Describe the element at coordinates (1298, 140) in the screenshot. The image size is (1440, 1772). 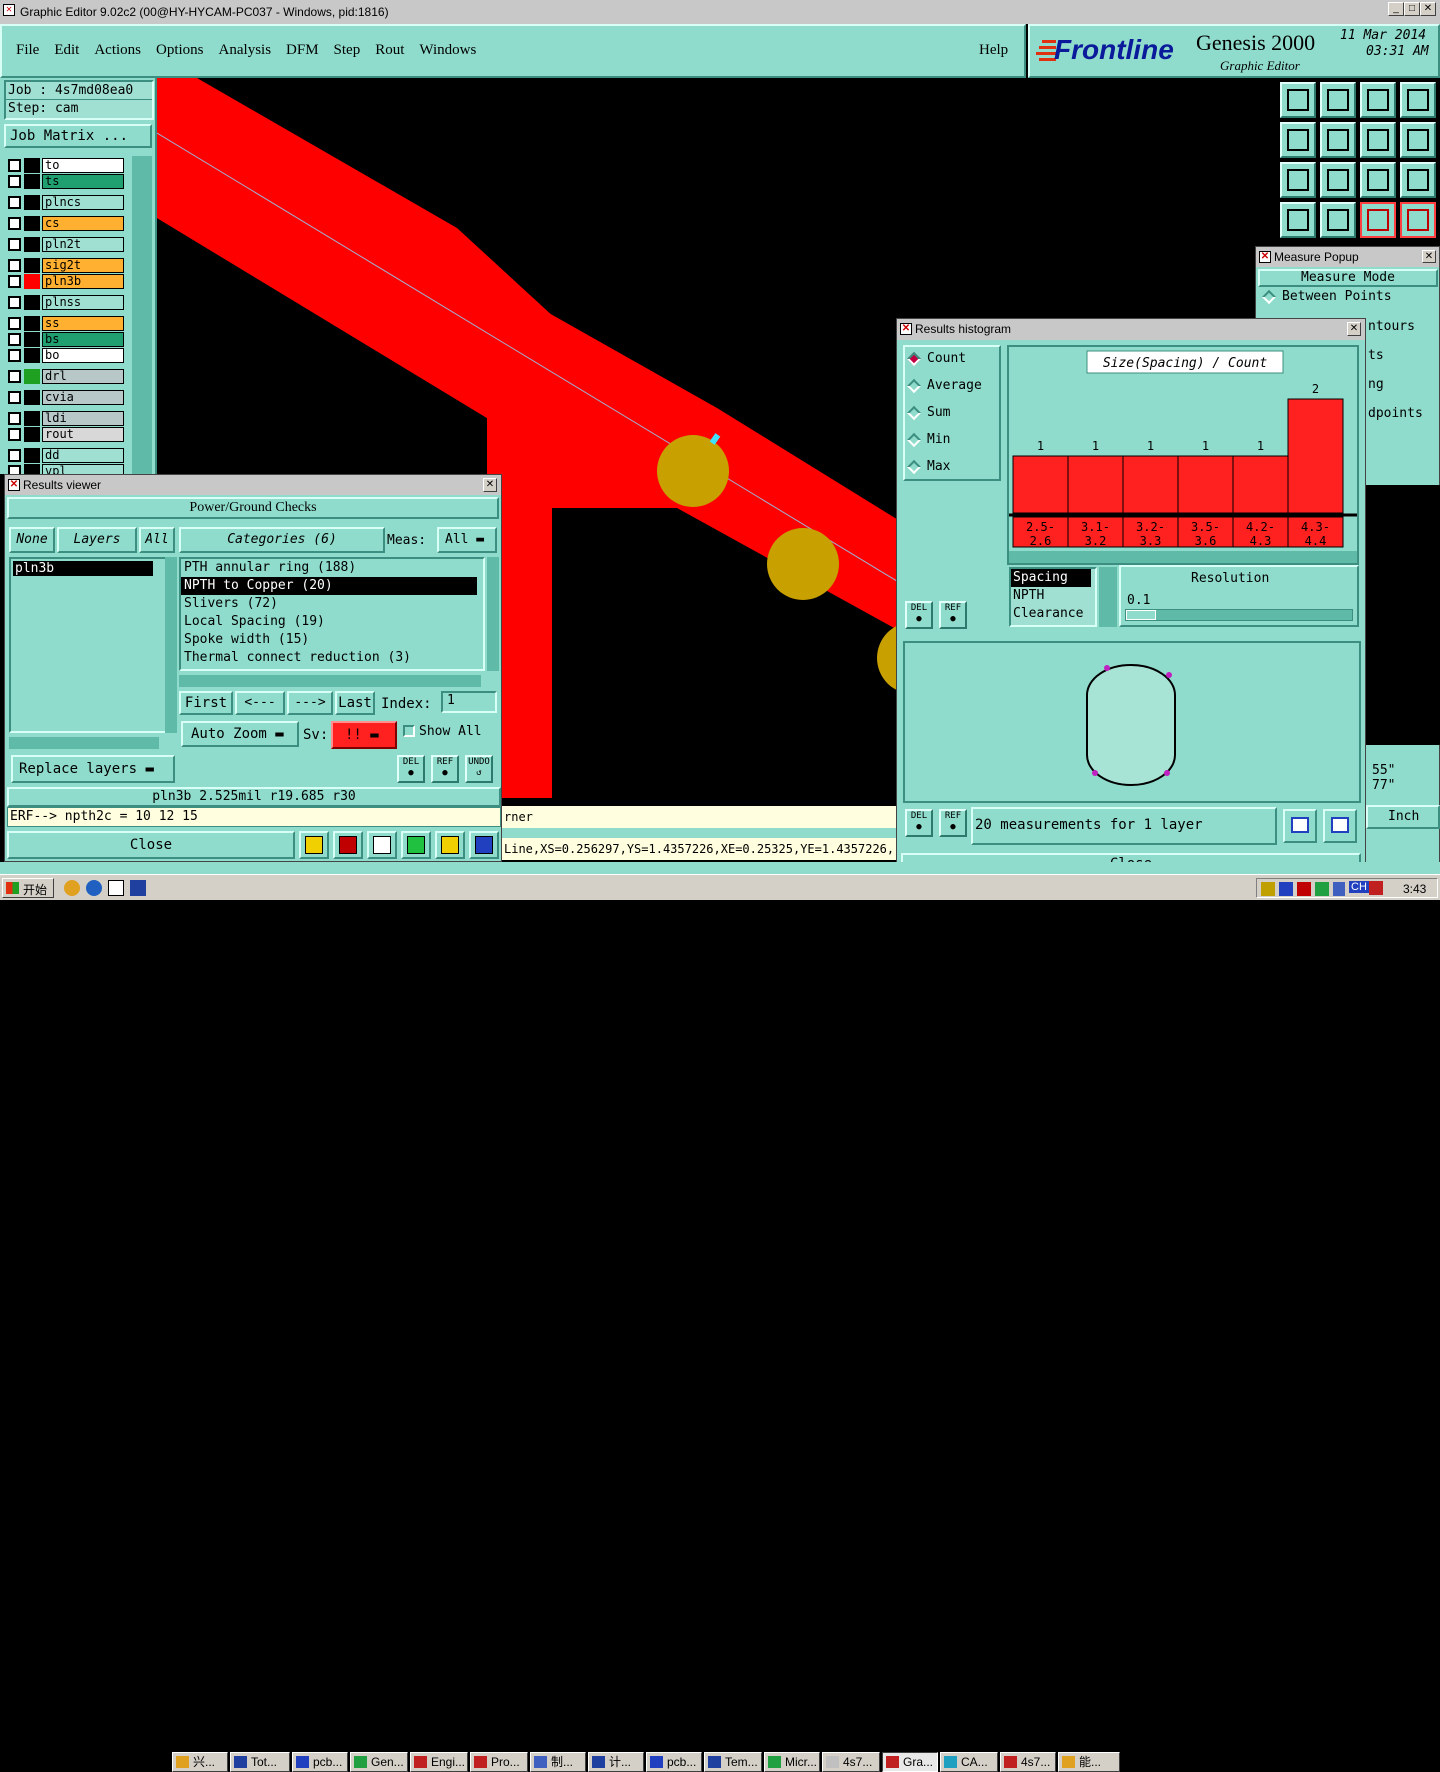
I see `move-left-icon` at that location.